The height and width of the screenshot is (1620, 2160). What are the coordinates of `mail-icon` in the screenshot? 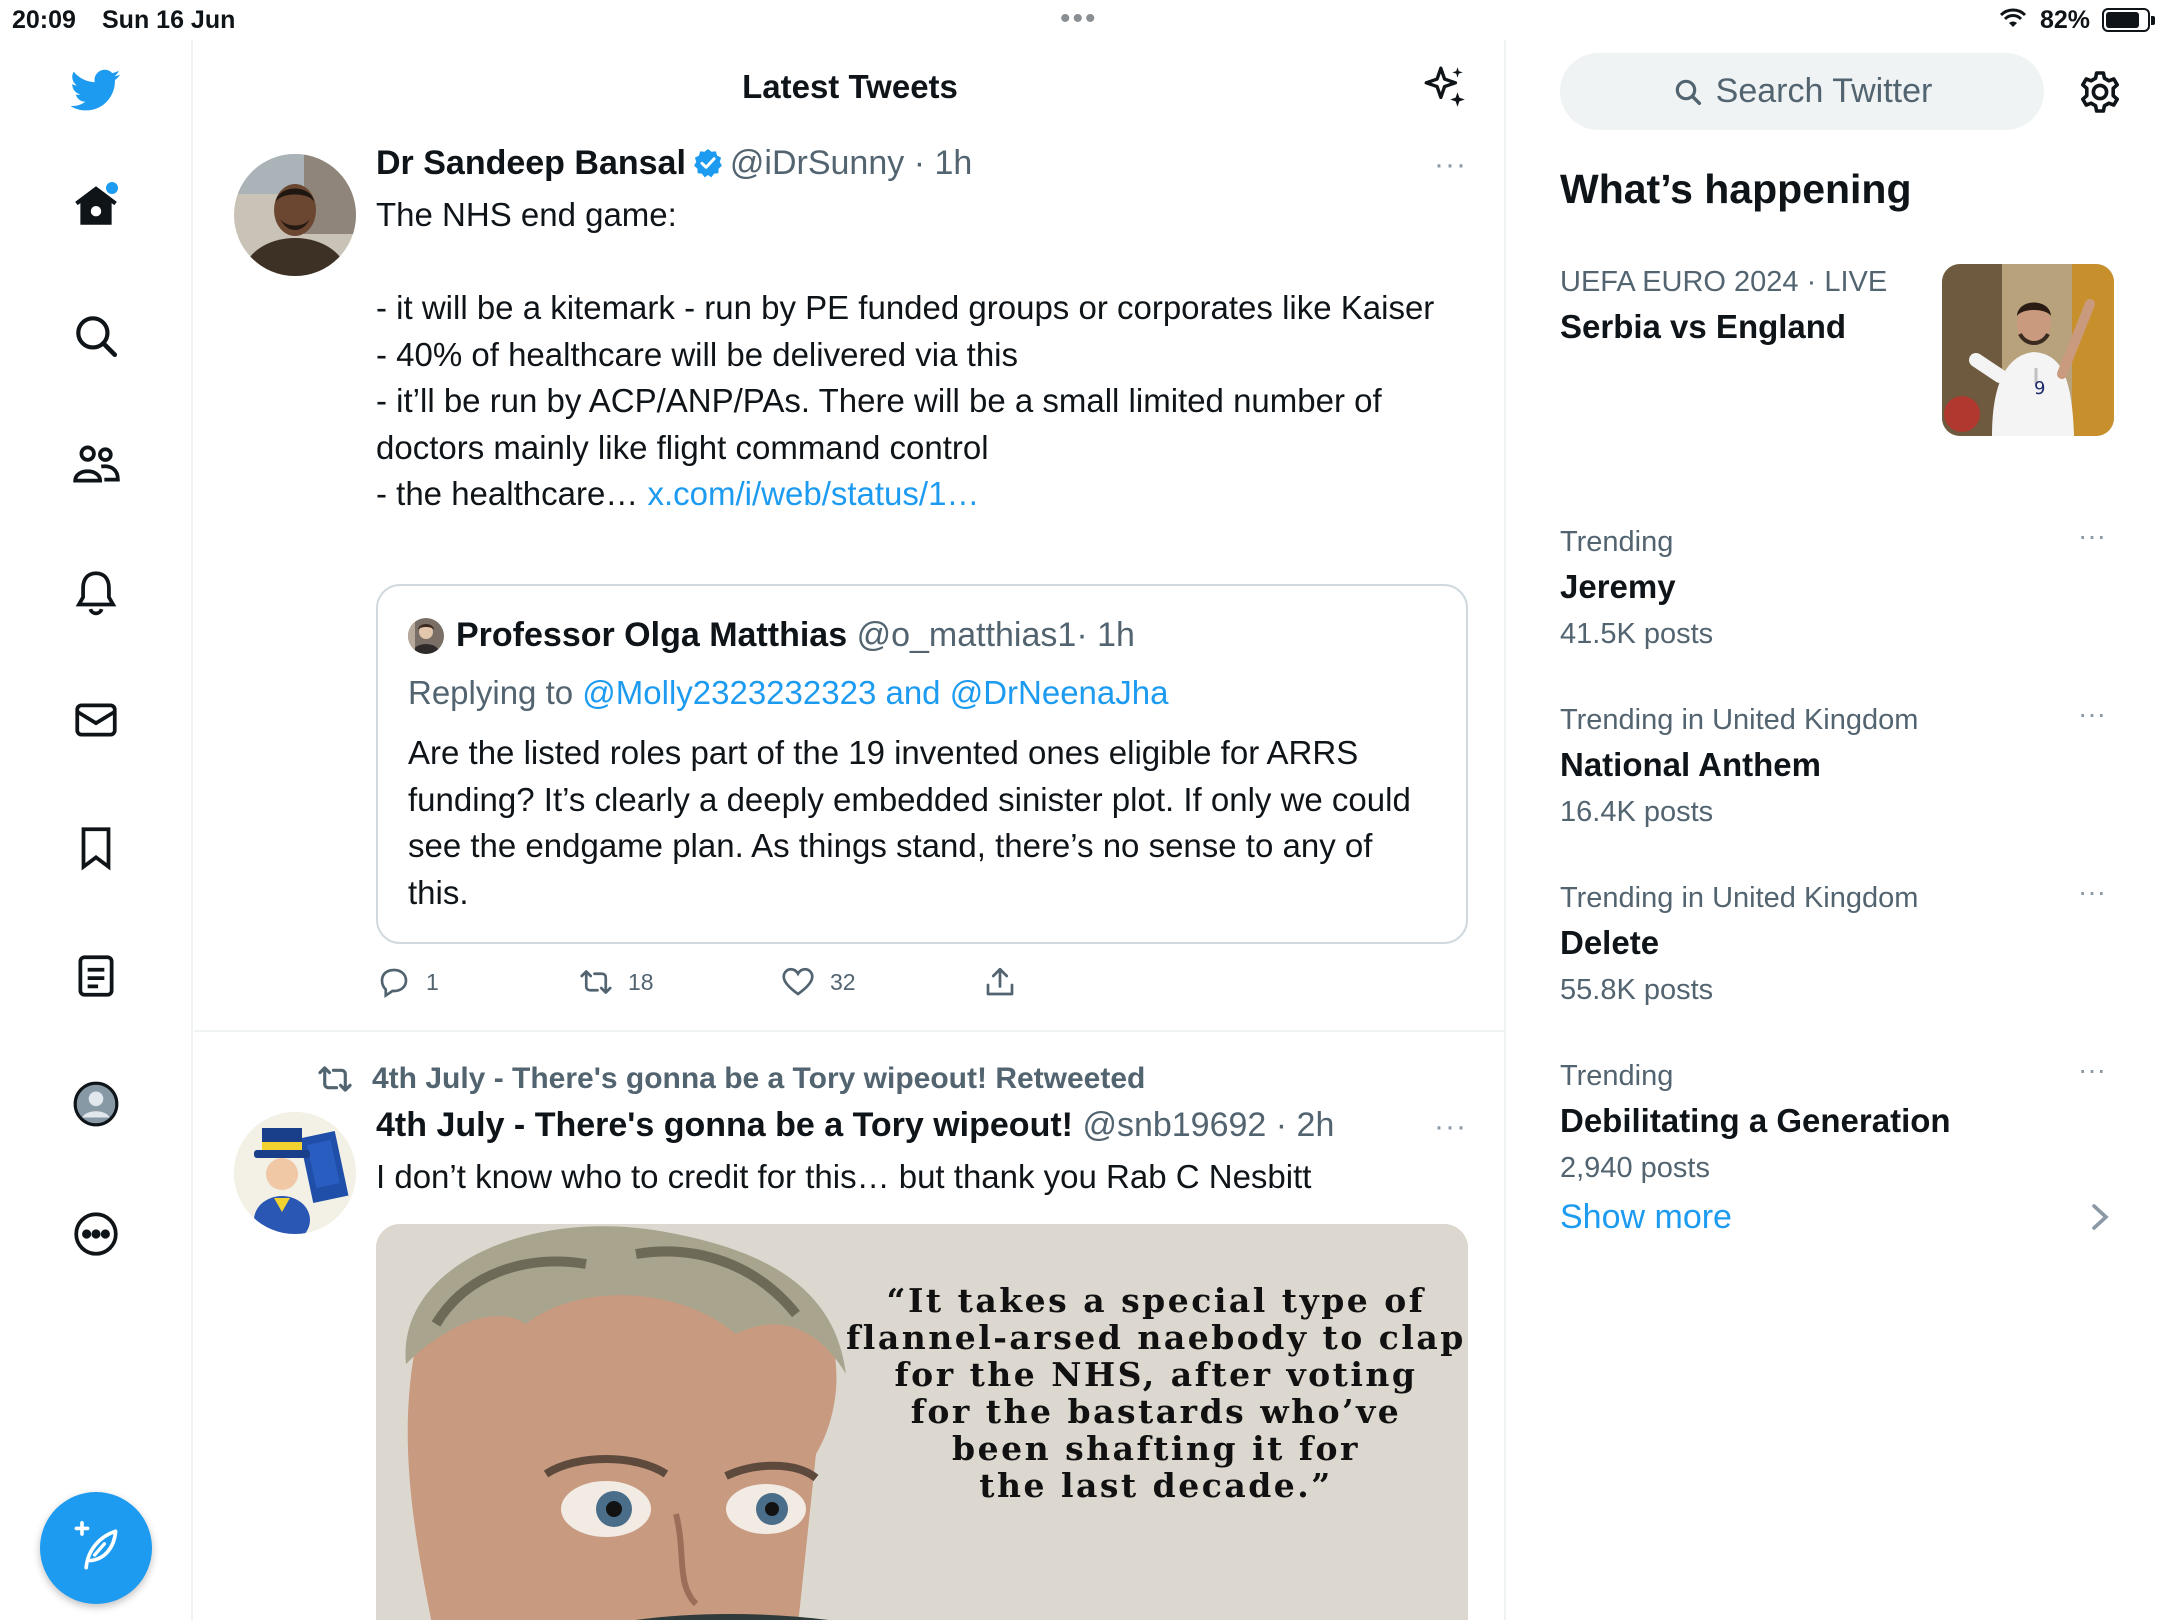 It's located at (96, 720).